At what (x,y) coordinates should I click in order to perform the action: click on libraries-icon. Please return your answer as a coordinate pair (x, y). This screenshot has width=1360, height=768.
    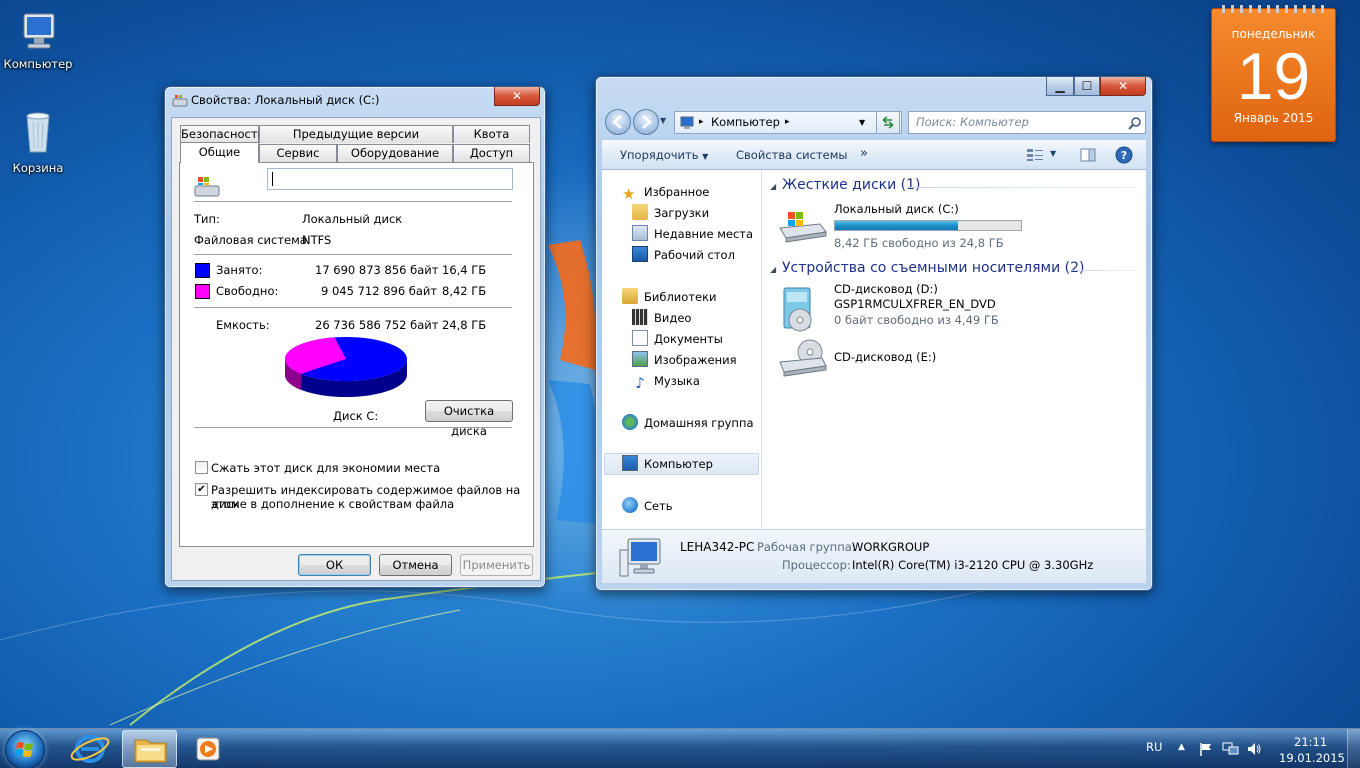
    Looking at the image, I should click on (630, 296).